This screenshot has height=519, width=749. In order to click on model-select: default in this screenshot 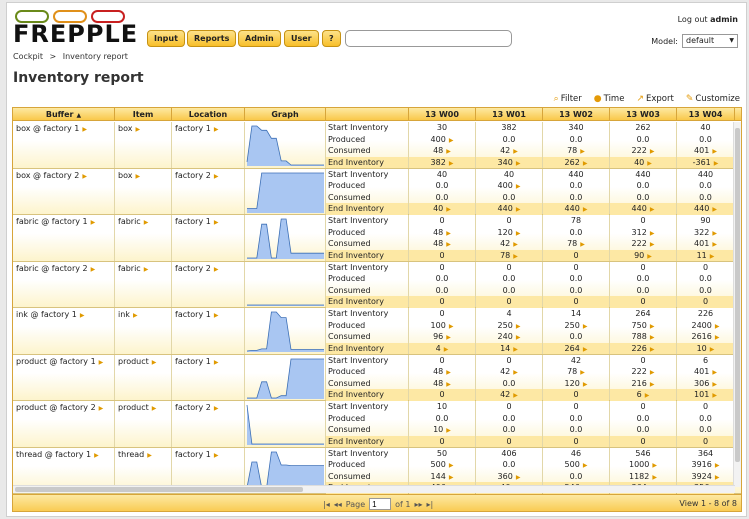, I will do `click(710, 41)`.